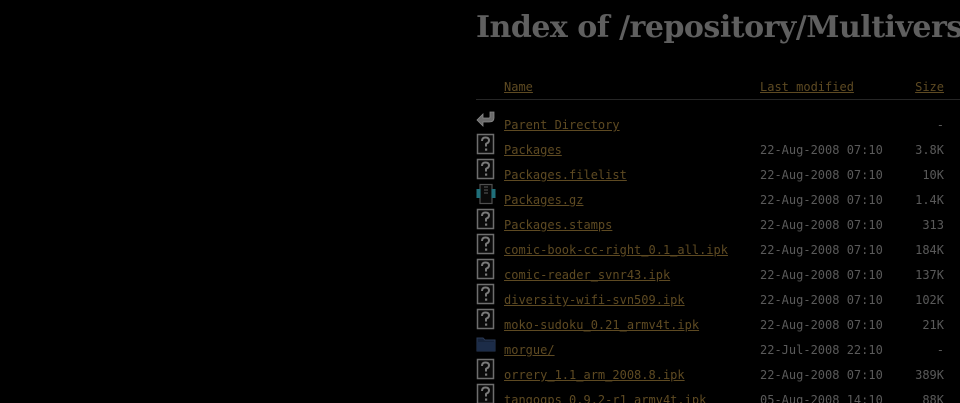 This screenshot has height=403, width=960. What do you see at coordinates (718, 145) in the screenshot?
I see `file-row: Packages 22-Aug-2008 07:10 3.8K` at bounding box center [718, 145].